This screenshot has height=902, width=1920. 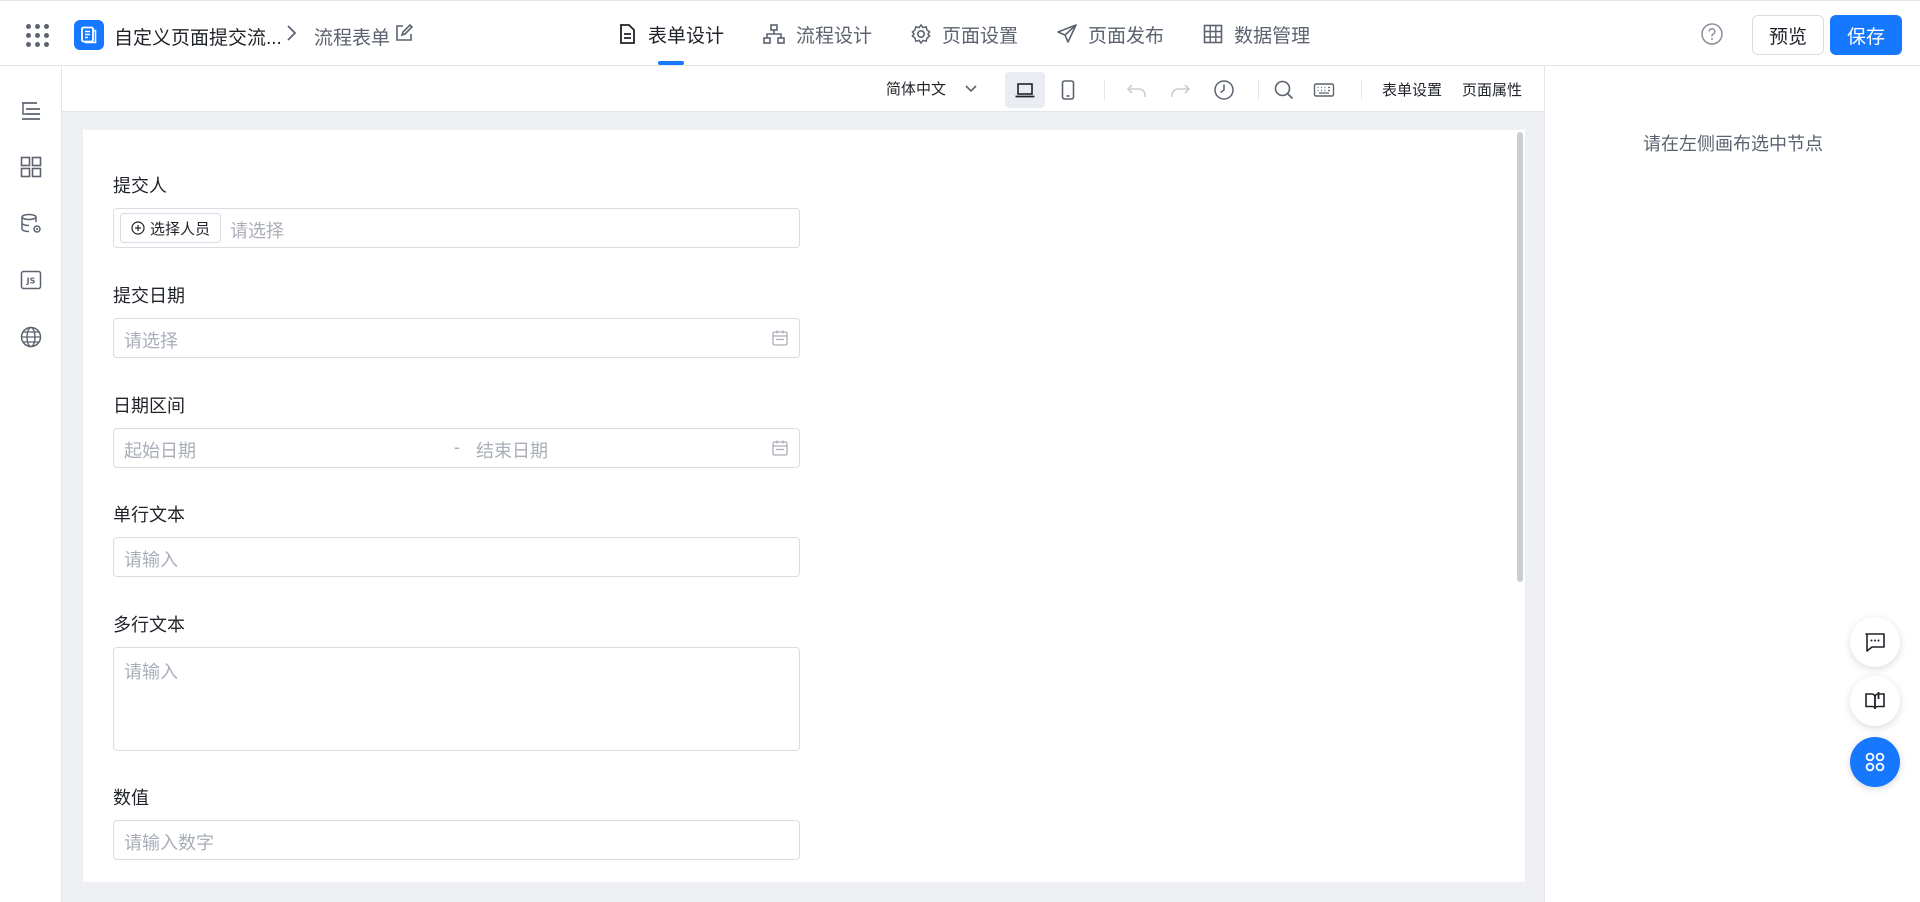 I want to click on undo-button, so click(x=1137, y=90).